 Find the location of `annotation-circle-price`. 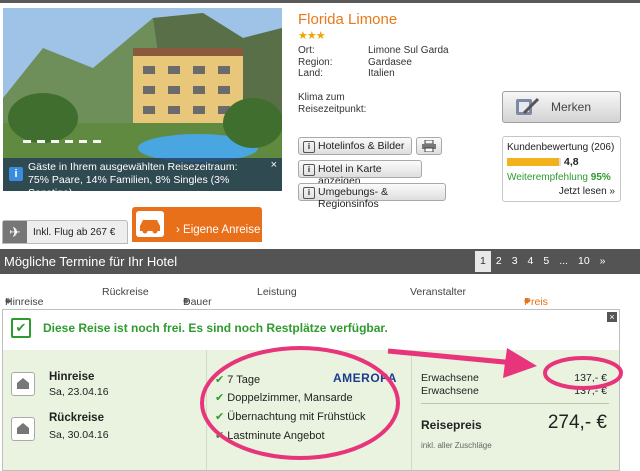

annotation-circle-price is located at coordinates (583, 373).